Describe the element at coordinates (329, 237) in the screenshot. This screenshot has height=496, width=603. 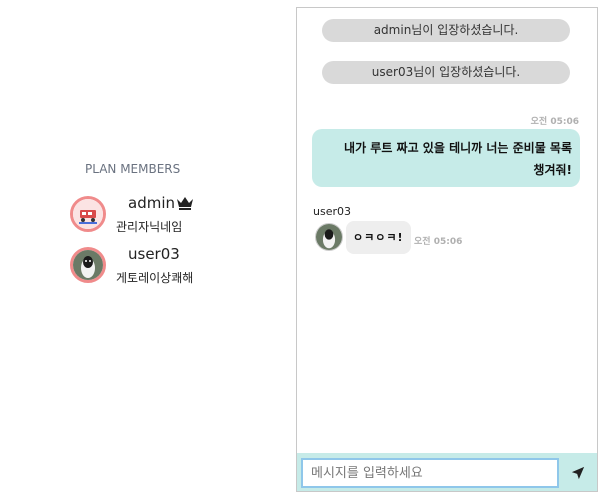
I see `sender-avatar` at that location.